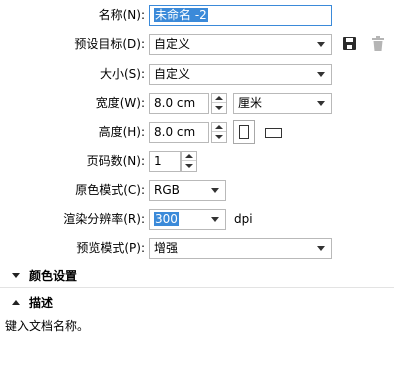 The image size is (394, 369). What do you see at coordinates (41, 303) in the screenshot?
I see `description-title: 描述` at bounding box center [41, 303].